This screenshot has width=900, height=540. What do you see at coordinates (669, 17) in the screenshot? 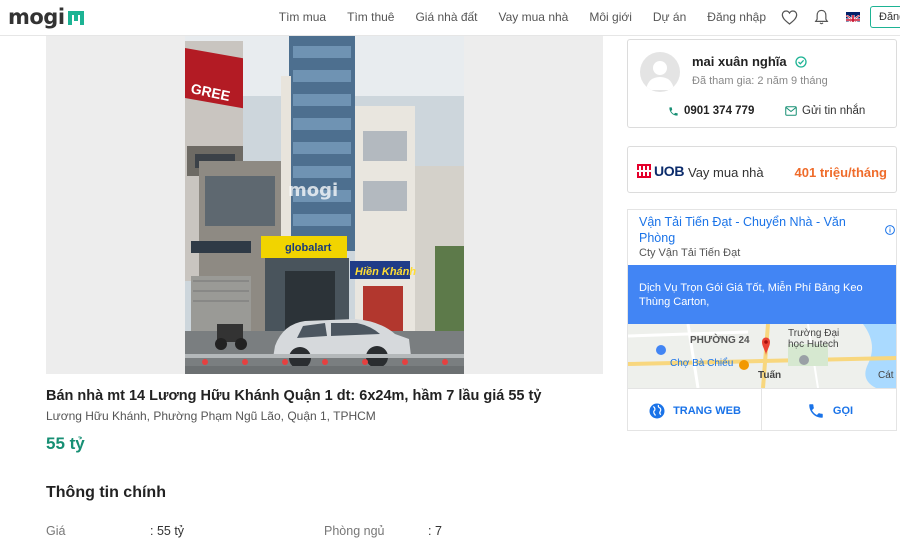
I see `nav-du-an: Dự án` at bounding box center [669, 17].